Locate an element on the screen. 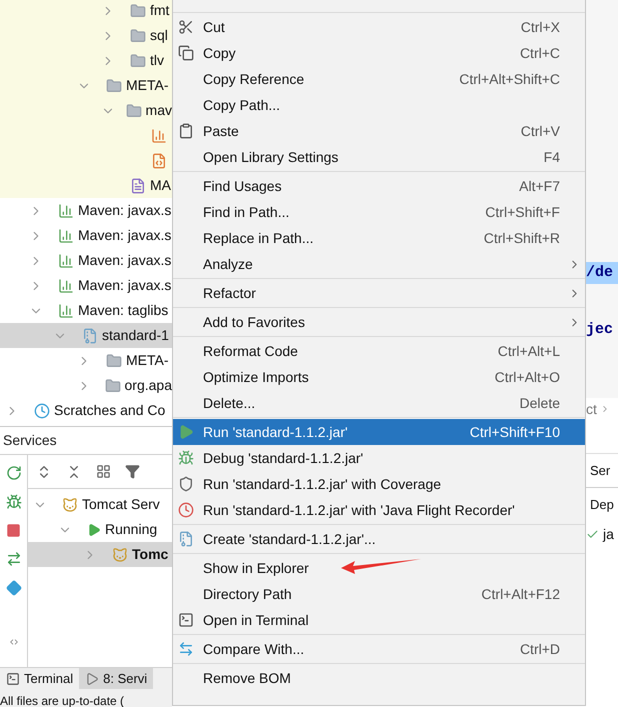 Image resolution: width=618 pixels, height=707 pixels. column-header: Dep is located at coordinates (601, 505).